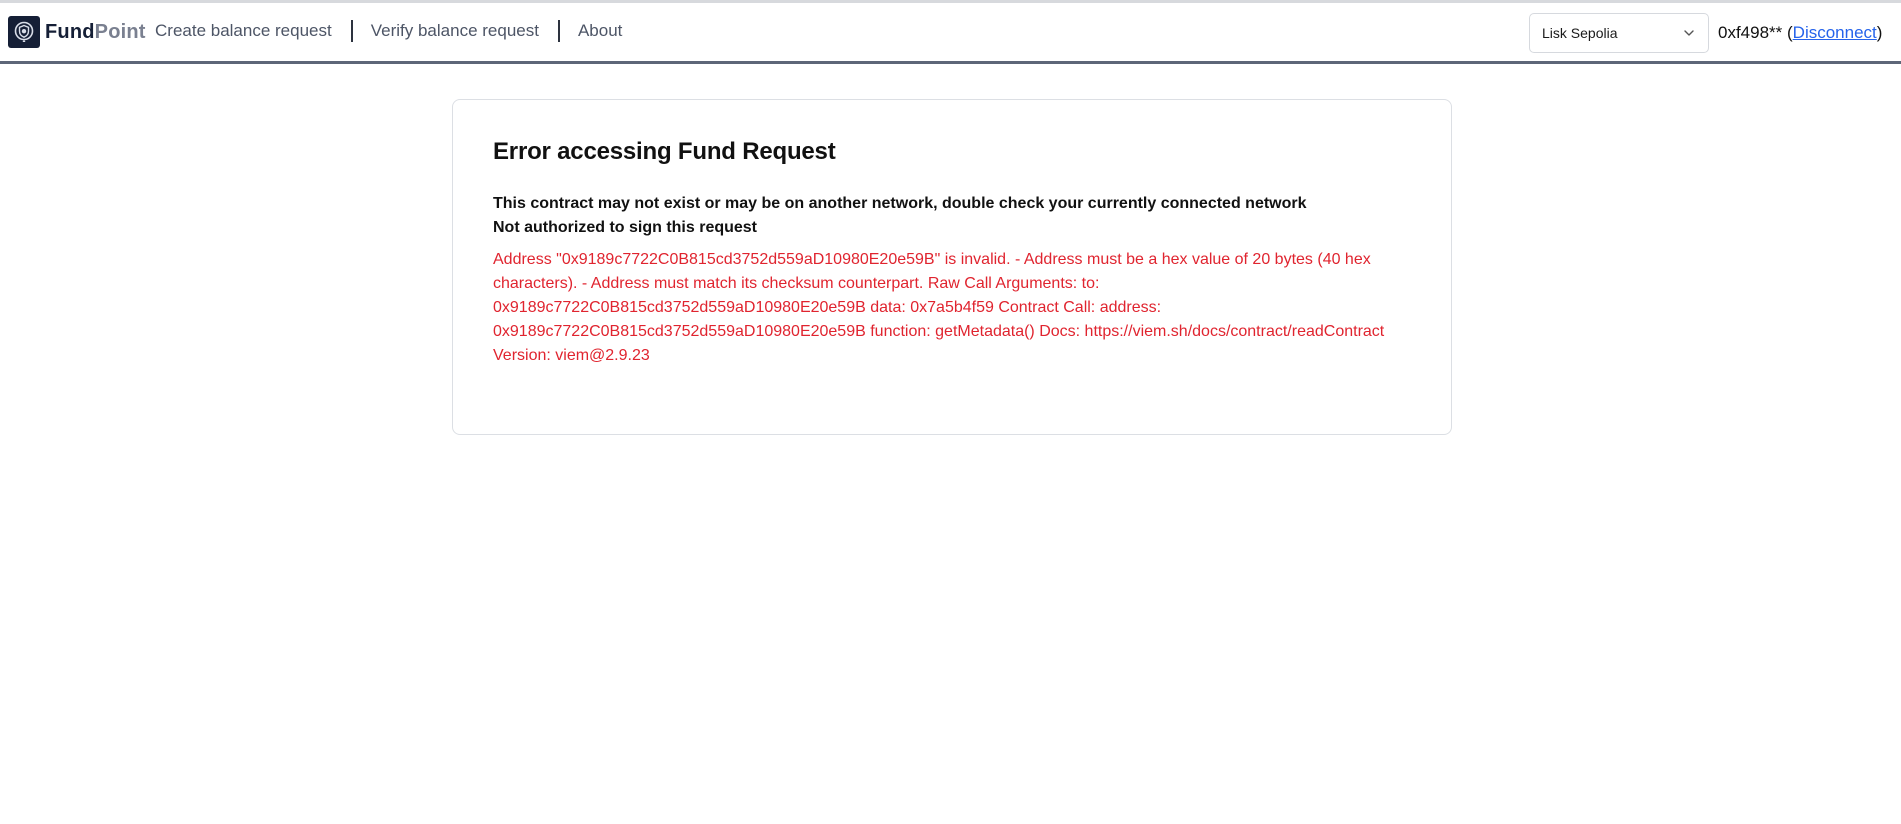  What do you see at coordinates (70, 31) in the screenshot?
I see `brand-name-fund: Fund` at bounding box center [70, 31].